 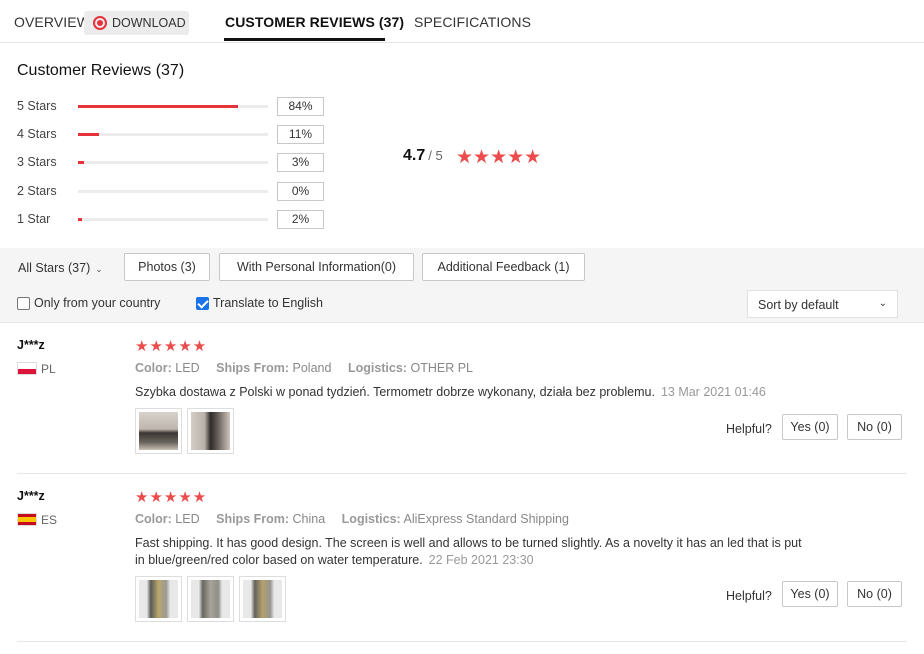 What do you see at coordinates (309, 519) in the screenshot?
I see `attr-ships-value: China` at bounding box center [309, 519].